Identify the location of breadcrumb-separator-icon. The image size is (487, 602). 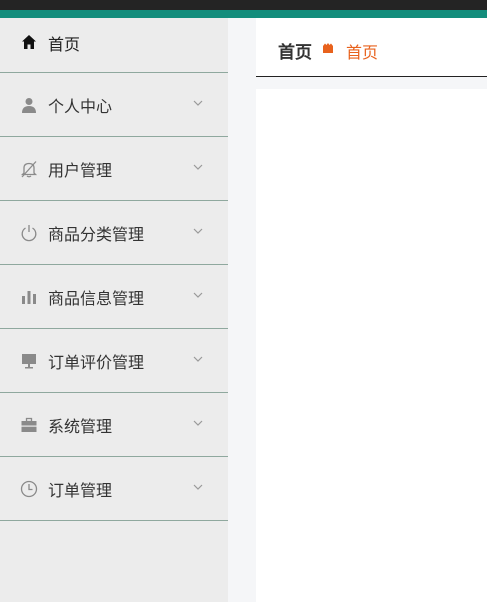
(328, 48).